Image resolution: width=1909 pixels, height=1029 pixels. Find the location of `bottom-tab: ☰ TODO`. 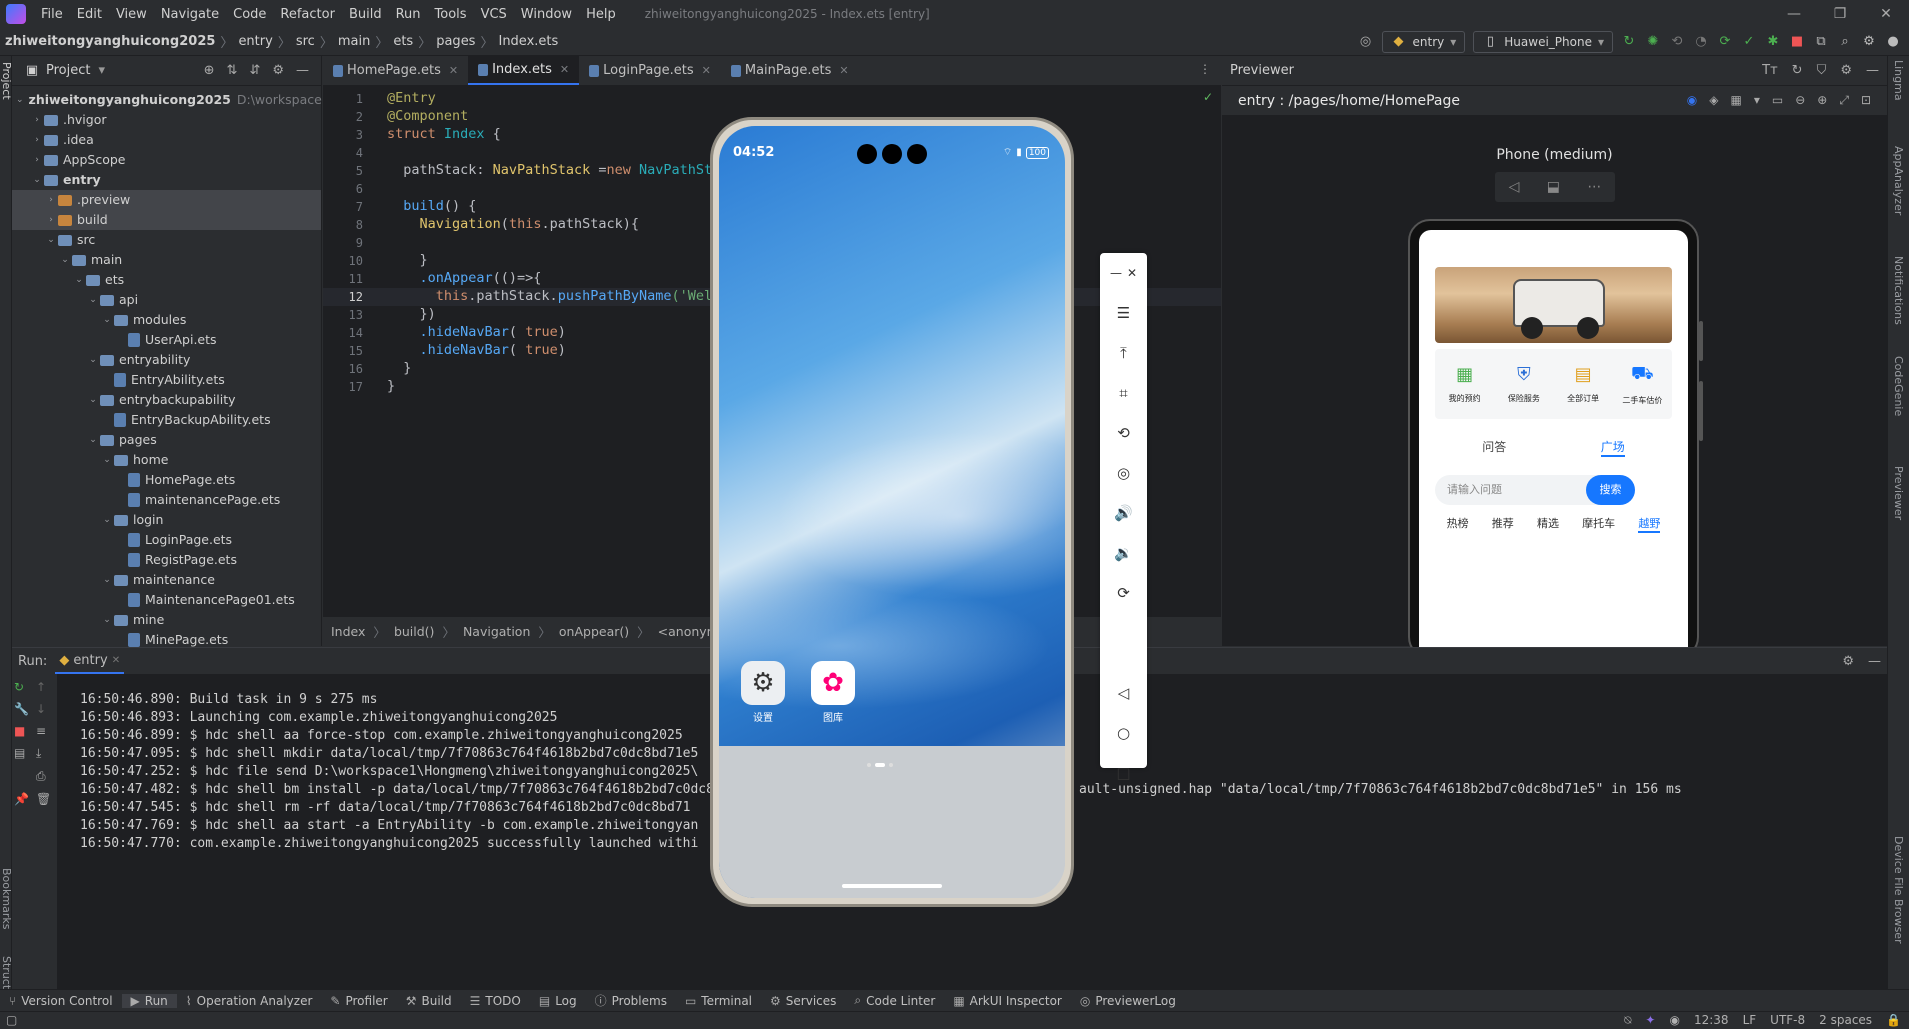

bottom-tab: ☰ TODO is located at coordinates (495, 1001).